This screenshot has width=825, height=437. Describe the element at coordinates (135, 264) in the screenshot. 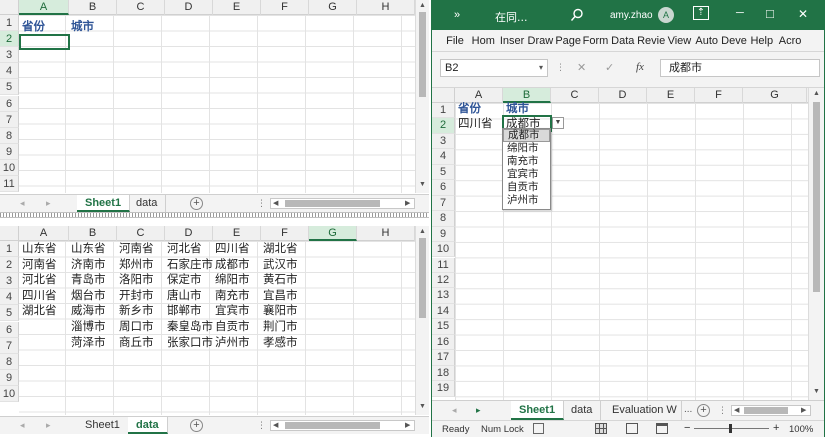

I see `data-cell: 郑州市` at that location.